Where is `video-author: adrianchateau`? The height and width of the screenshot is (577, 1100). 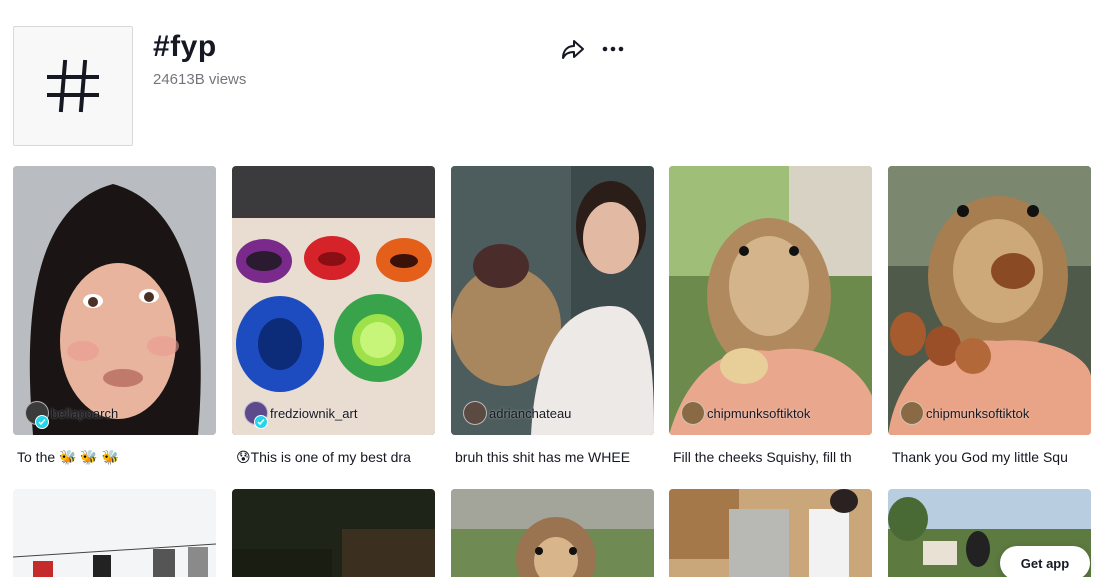
video-author: adrianchateau is located at coordinates (517, 413).